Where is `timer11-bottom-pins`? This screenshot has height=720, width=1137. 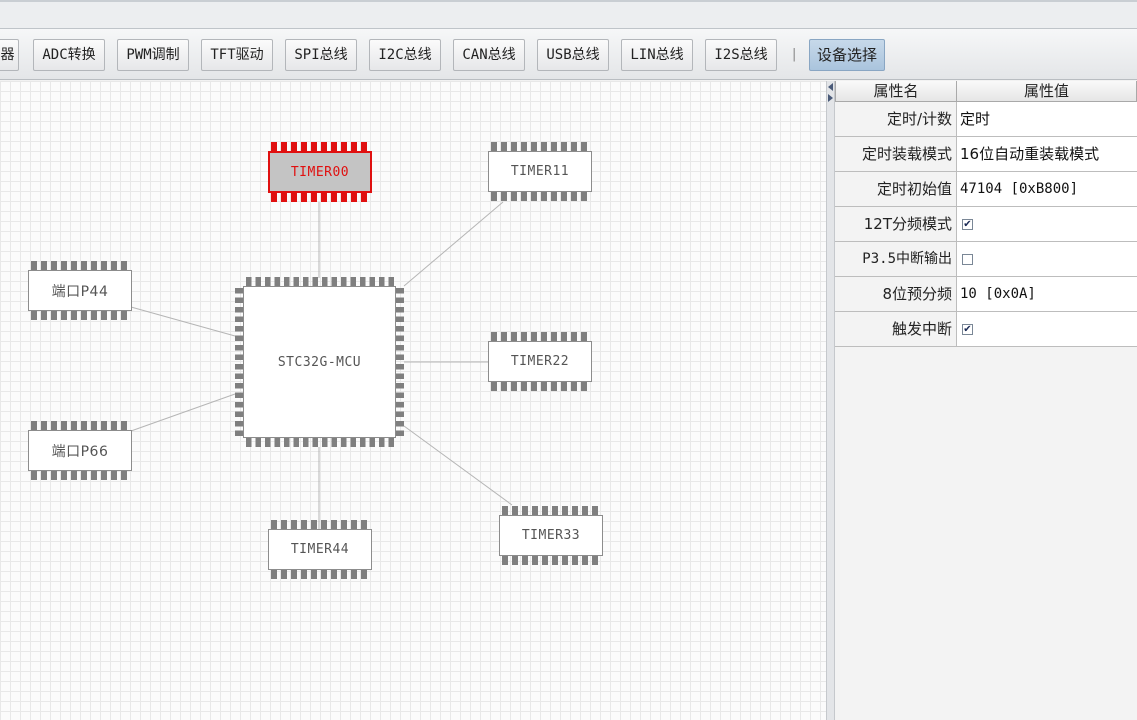 timer11-bottom-pins is located at coordinates (540, 196).